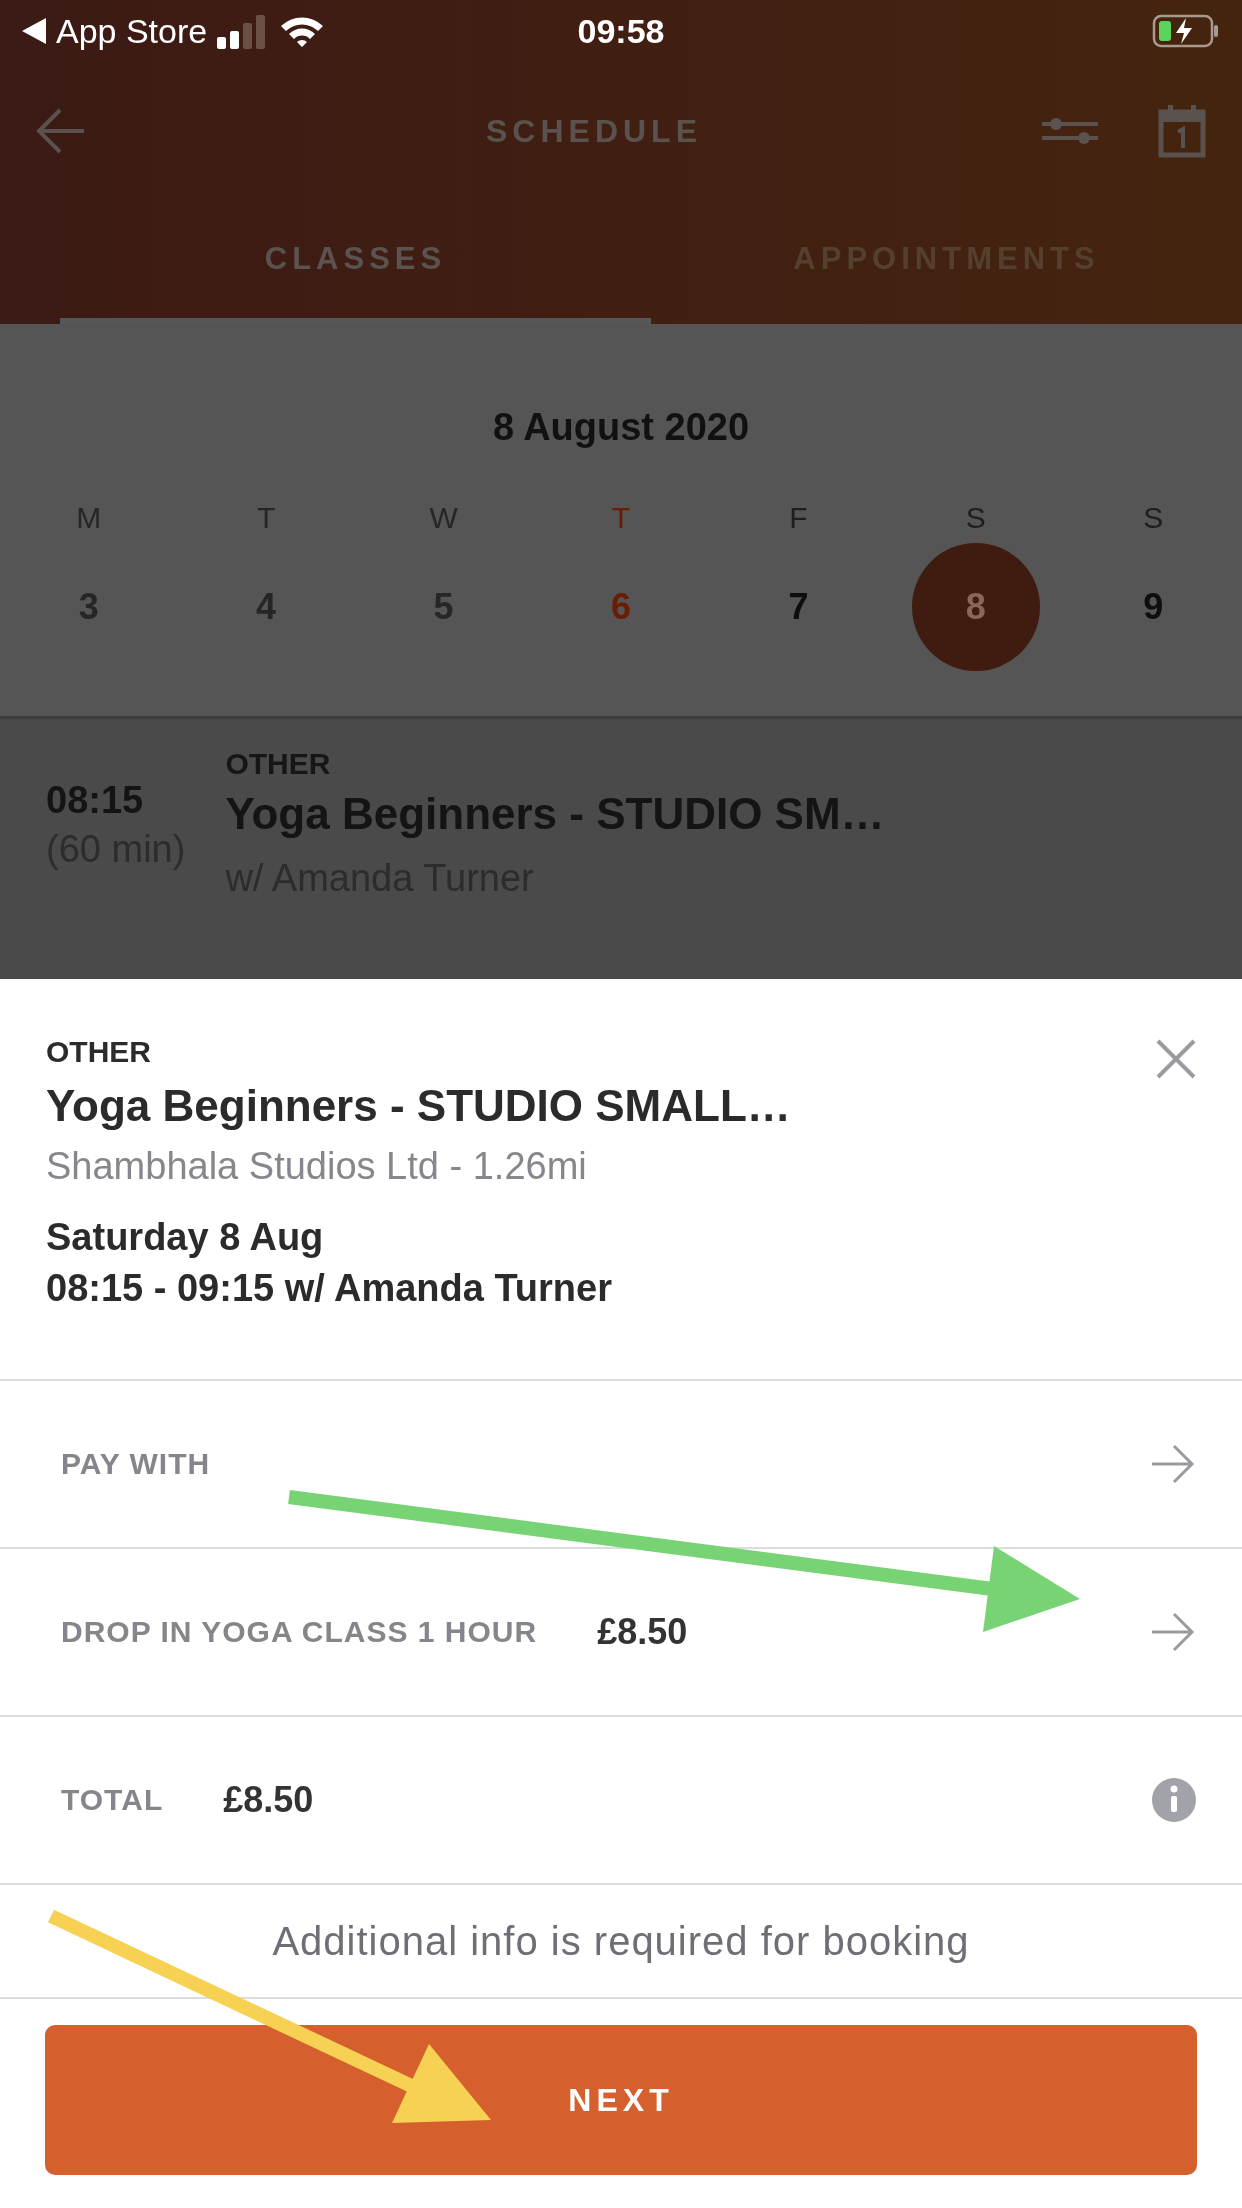 This screenshot has width=1242, height=2208. Describe the element at coordinates (1186, 31) in the screenshot. I see `battery-icon` at that location.